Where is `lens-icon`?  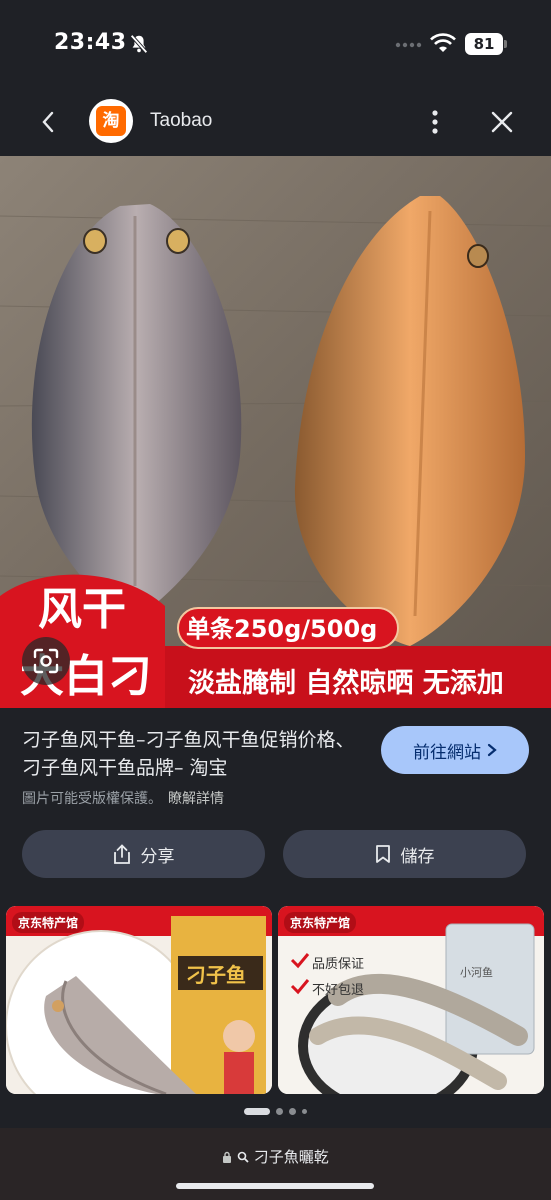 lens-icon is located at coordinates (46, 661).